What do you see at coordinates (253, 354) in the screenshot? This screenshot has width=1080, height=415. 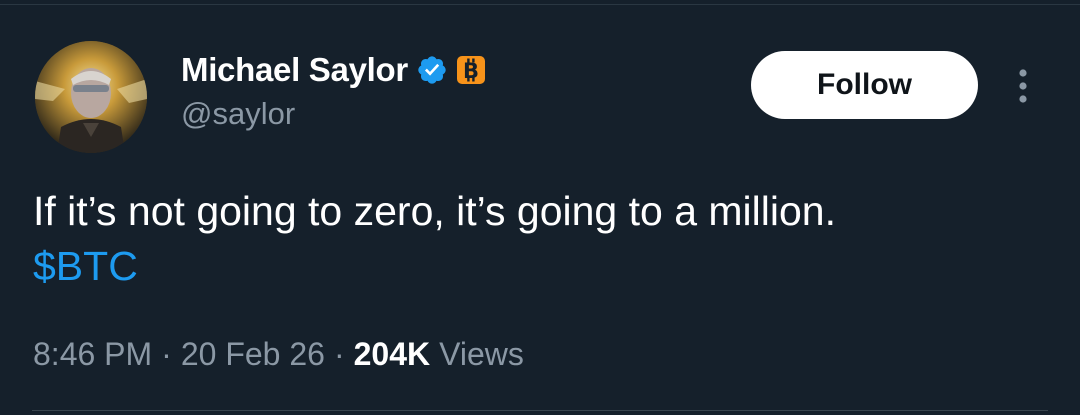 I see `tweet-date: 20 Feb 26` at bounding box center [253, 354].